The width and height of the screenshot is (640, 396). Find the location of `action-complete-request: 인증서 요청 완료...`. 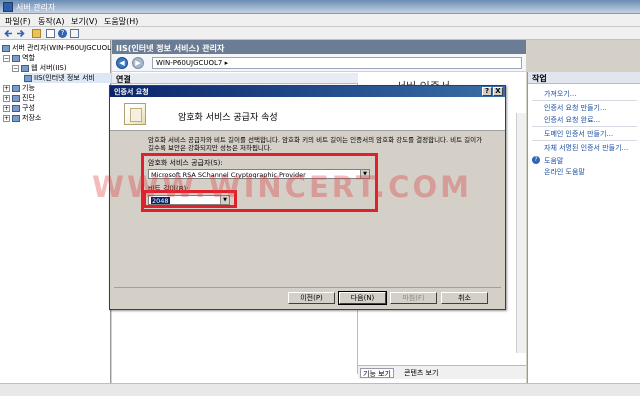

action-complete-request: 인증서 요청 완료... is located at coordinates (572, 120).